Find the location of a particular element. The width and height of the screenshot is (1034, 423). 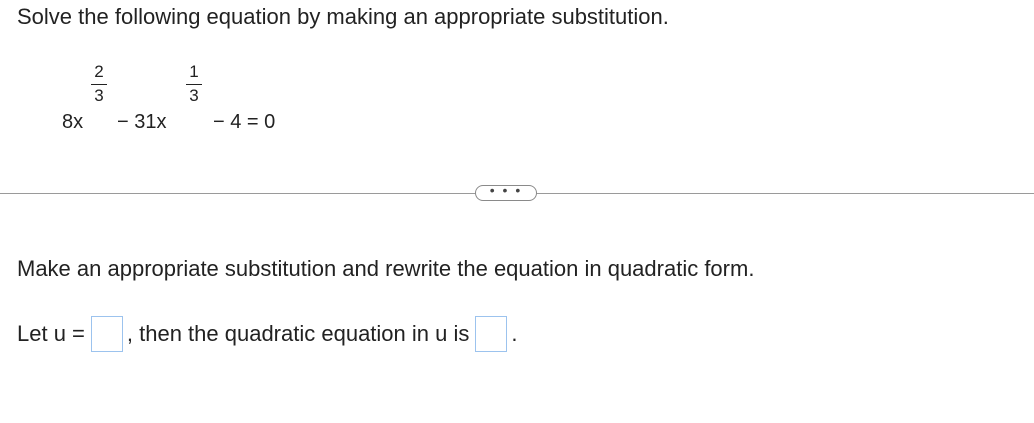

substitution-answer-box is located at coordinates (106, 334).